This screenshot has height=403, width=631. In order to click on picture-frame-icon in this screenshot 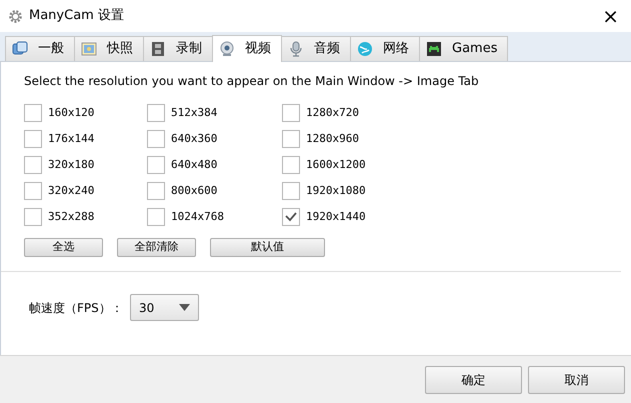, I will do `click(89, 49)`.